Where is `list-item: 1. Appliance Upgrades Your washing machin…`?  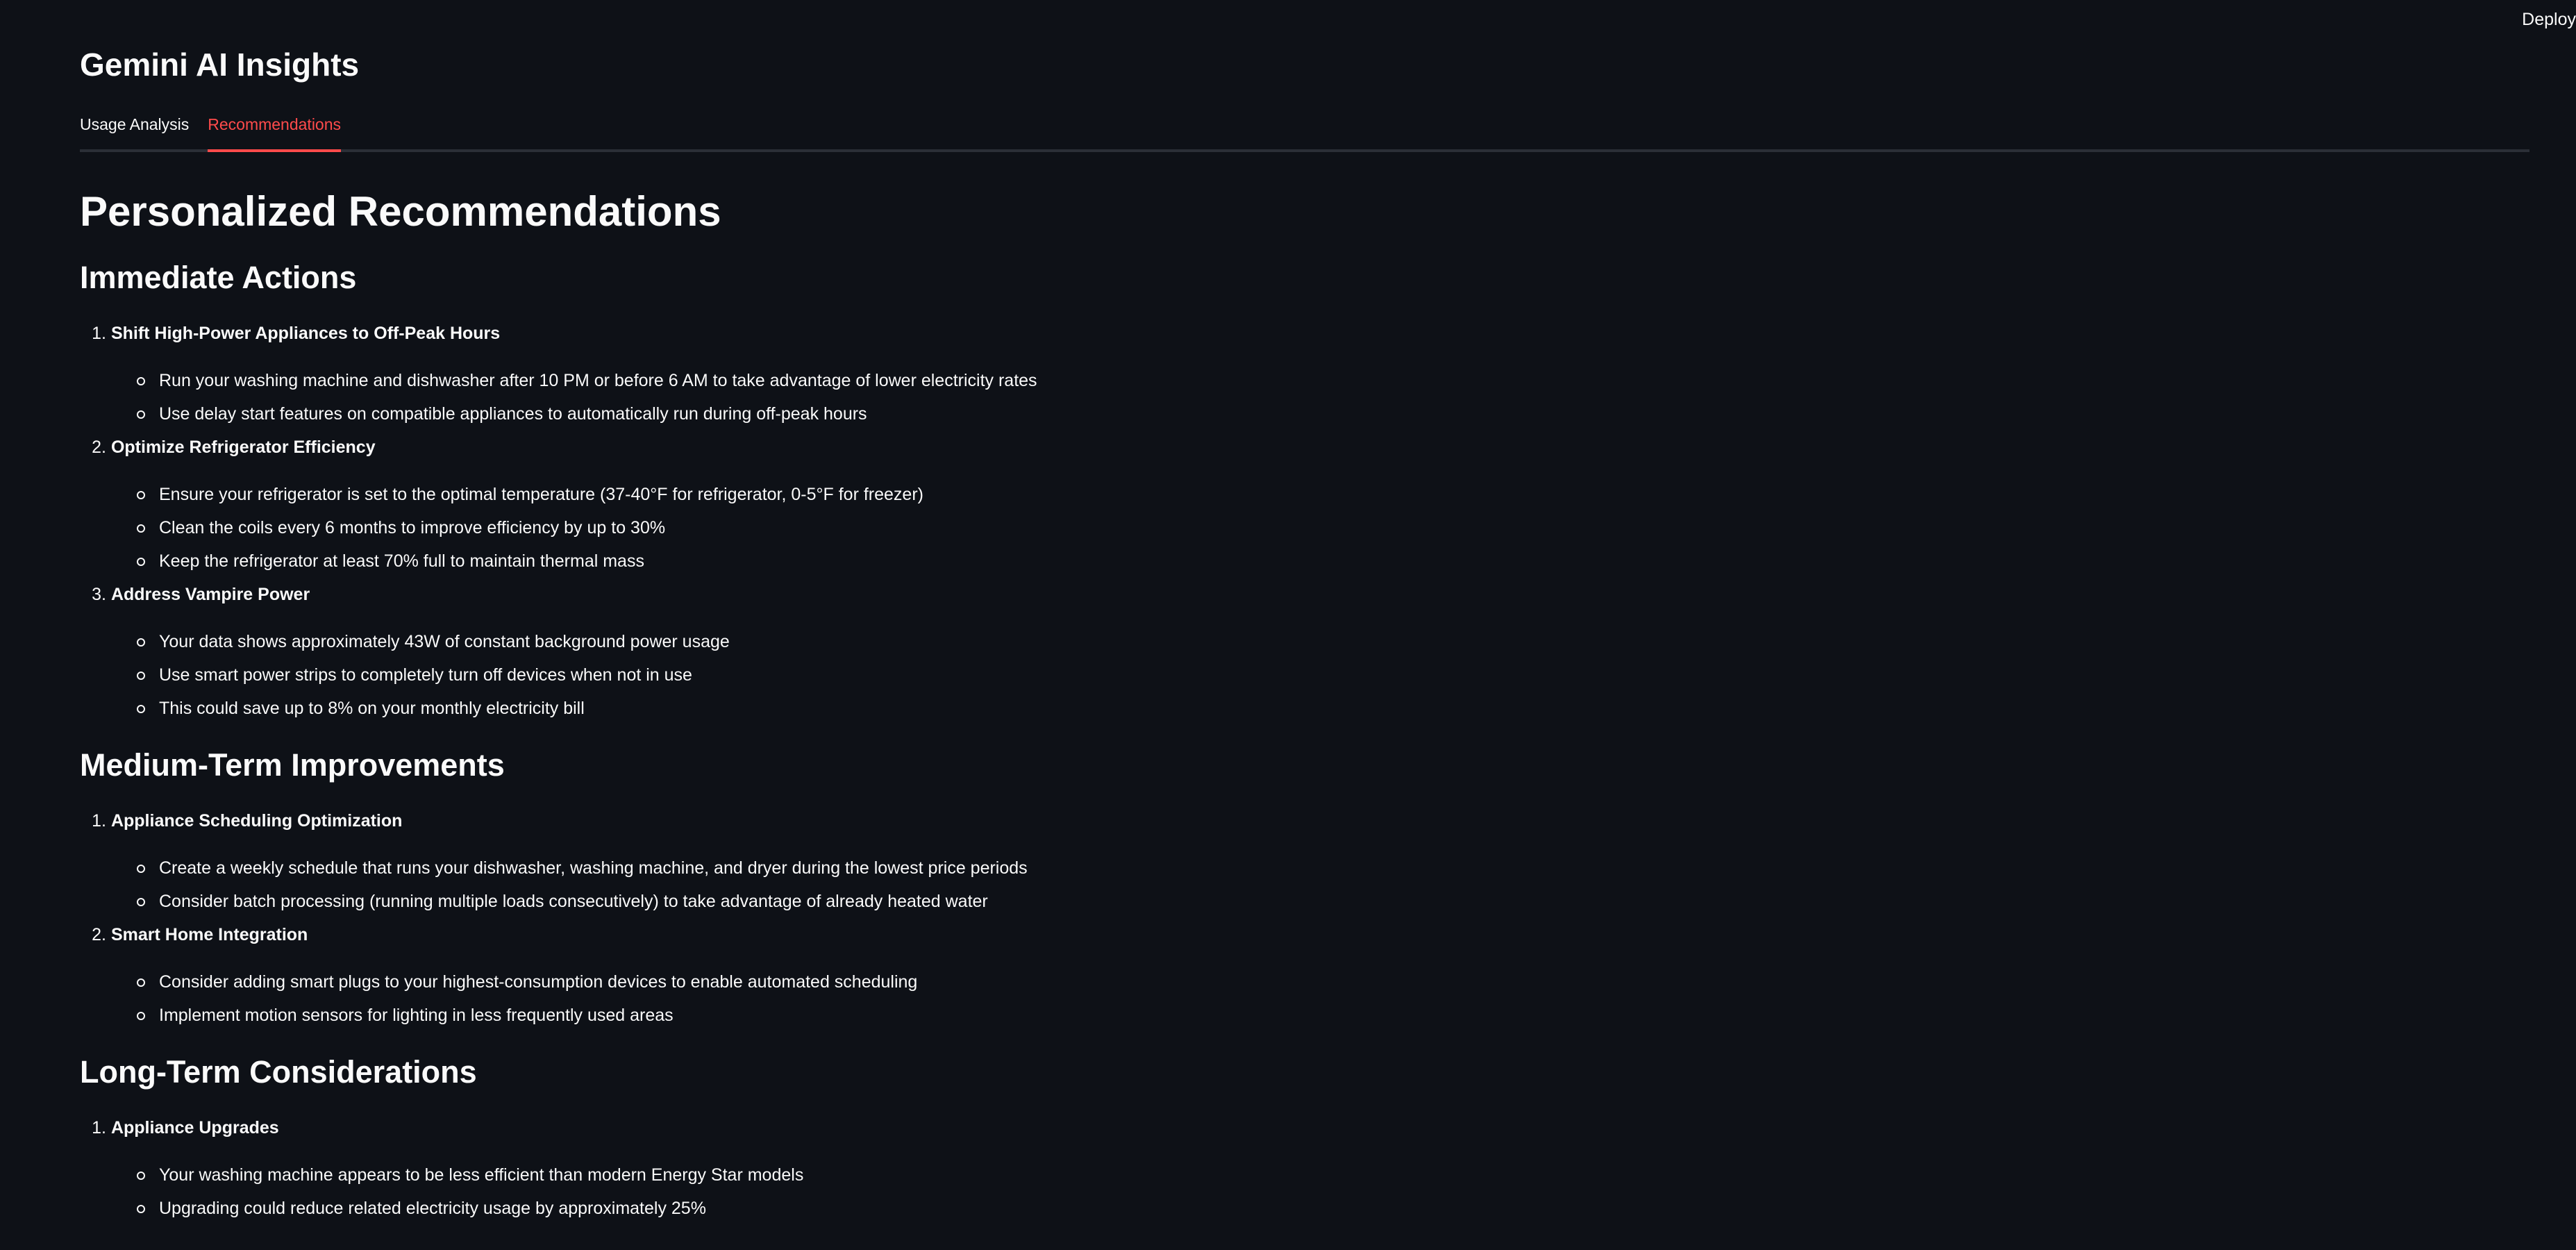
list-item: 1. Appliance Upgrades Your washing machin… is located at coordinates (558, 1168).